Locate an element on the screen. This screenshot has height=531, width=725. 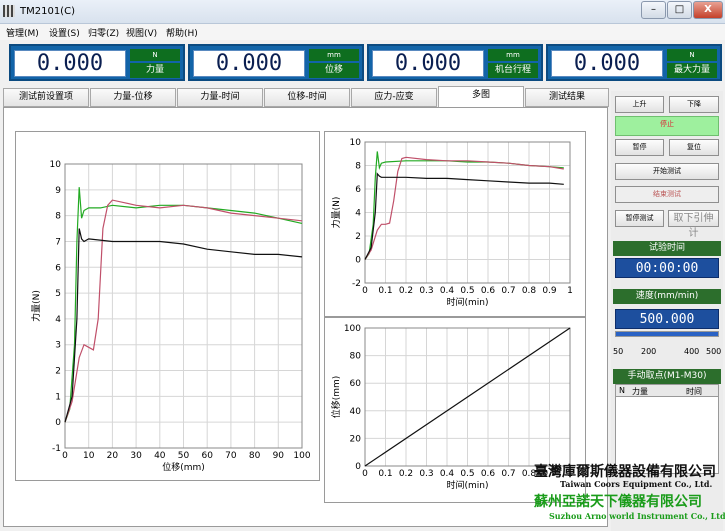
y-tick-label: 1 is located at coordinates (58, 397).